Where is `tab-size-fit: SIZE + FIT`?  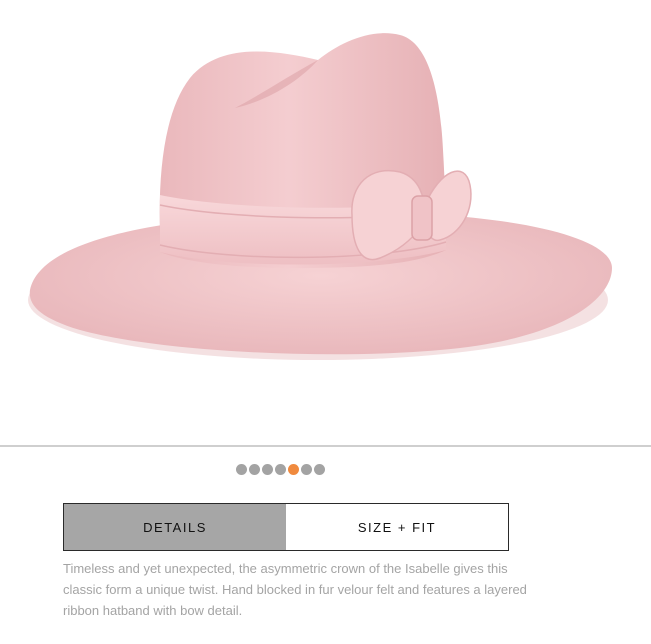 tab-size-fit: SIZE + FIT is located at coordinates (397, 527).